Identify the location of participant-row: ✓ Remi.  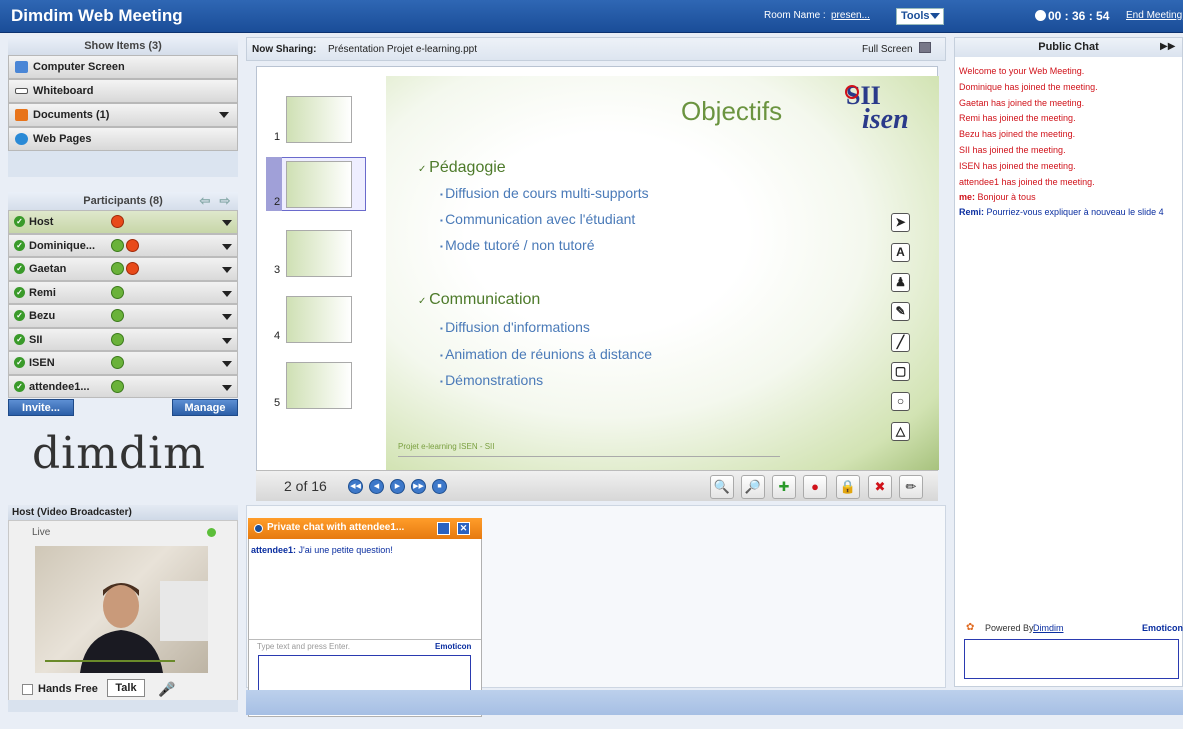
(123, 292).